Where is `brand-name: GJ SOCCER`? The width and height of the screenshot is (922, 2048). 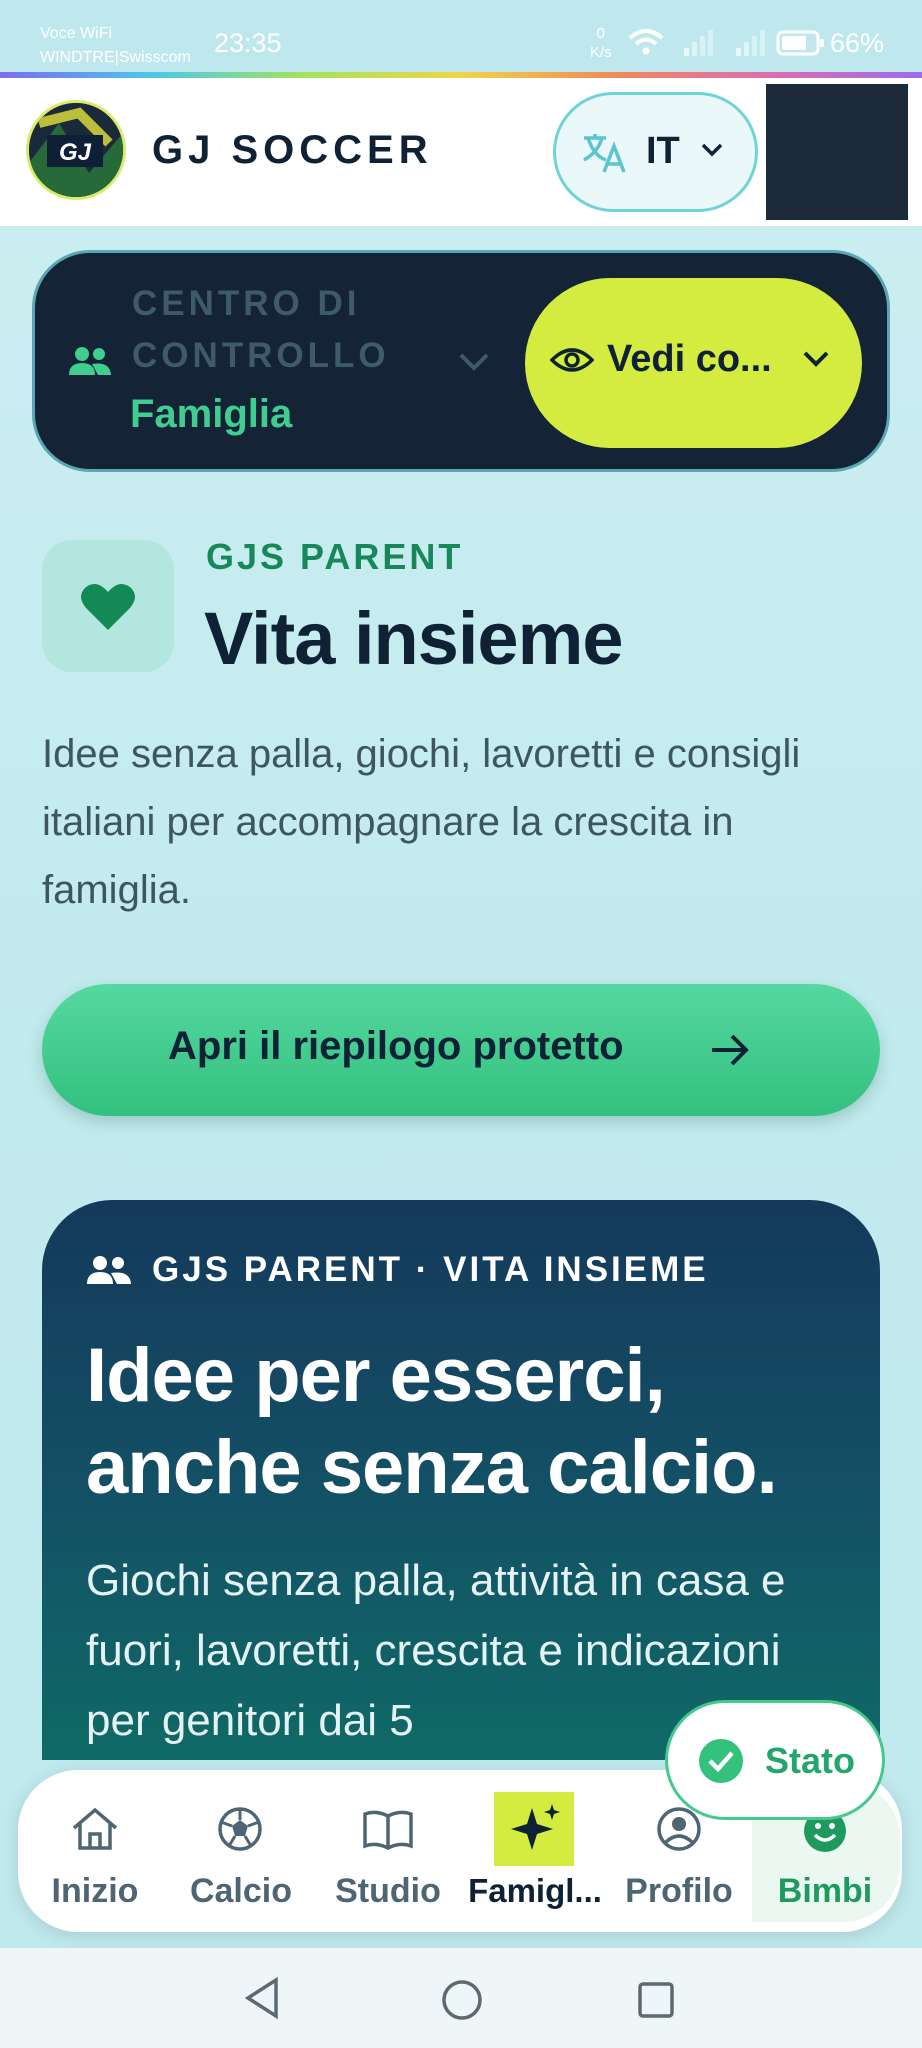 brand-name: GJ SOCCER is located at coordinates (292, 150).